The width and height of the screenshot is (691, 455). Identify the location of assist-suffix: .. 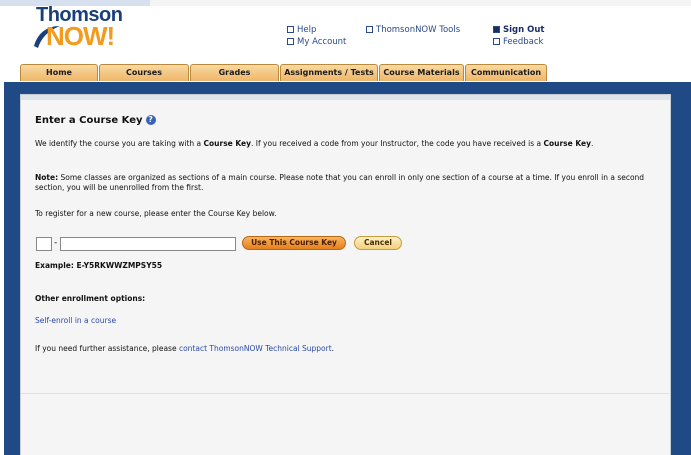
(333, 348).